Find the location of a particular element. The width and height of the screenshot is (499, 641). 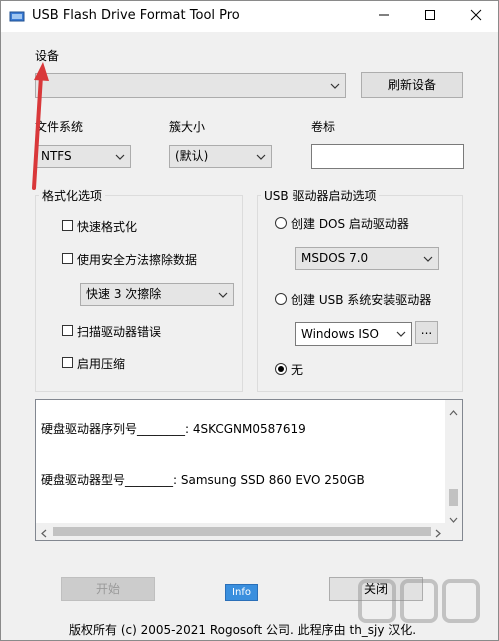

cluster-size-selected-value: (默认) is located at coordinates (192, 156).